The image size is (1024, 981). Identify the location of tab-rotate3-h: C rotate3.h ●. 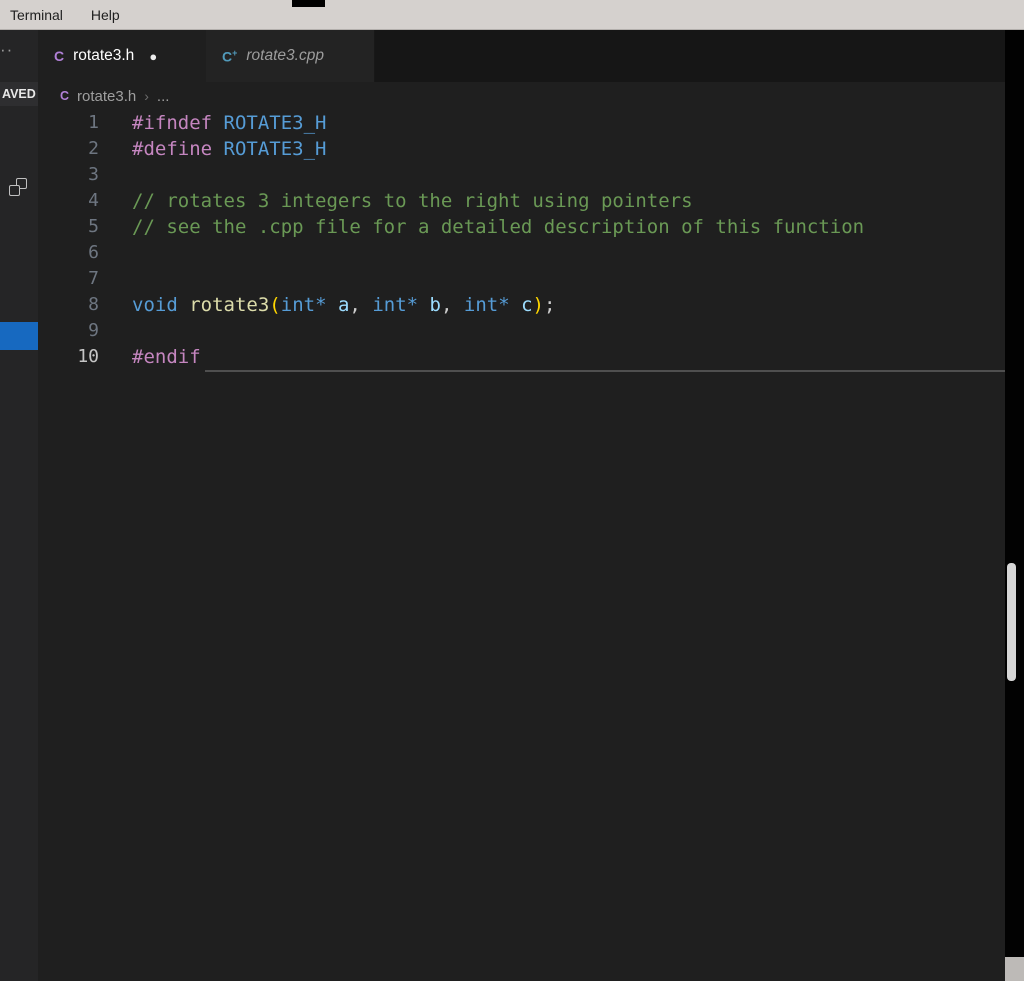
(122, 56).